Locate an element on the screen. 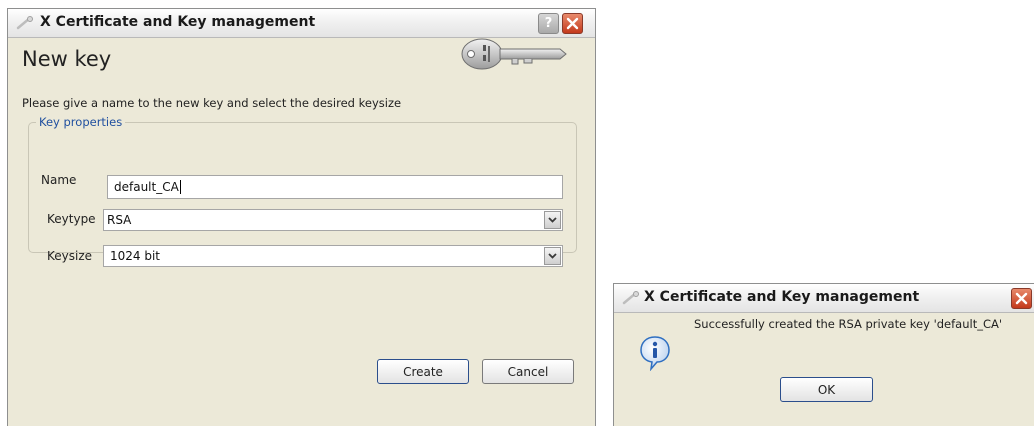 This screenshot has width=1034, height=426. page-title: New key is located at coordinates (67, 59).